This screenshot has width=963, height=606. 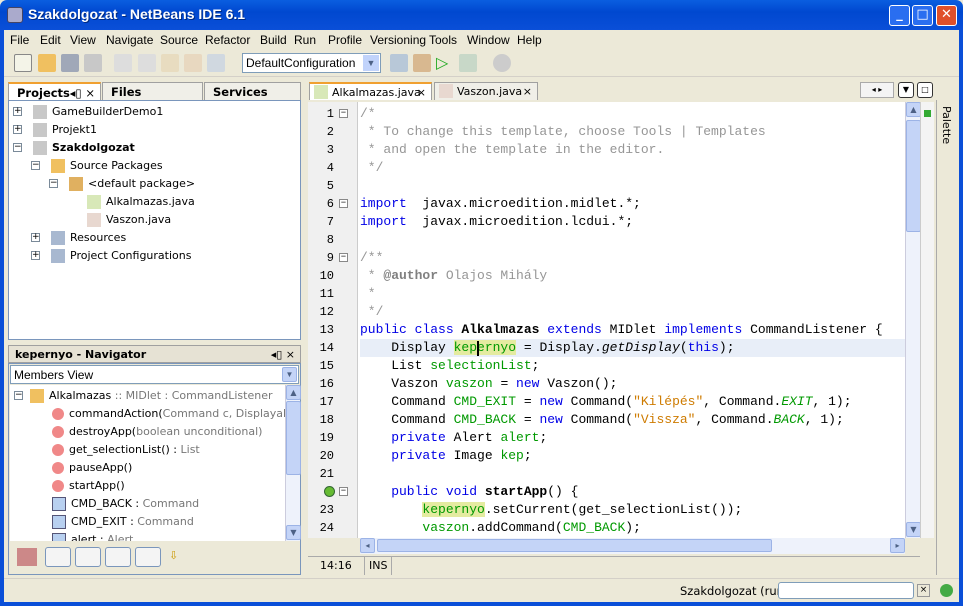 I want to click on menu-run: Run, so click(x=305, y=40).